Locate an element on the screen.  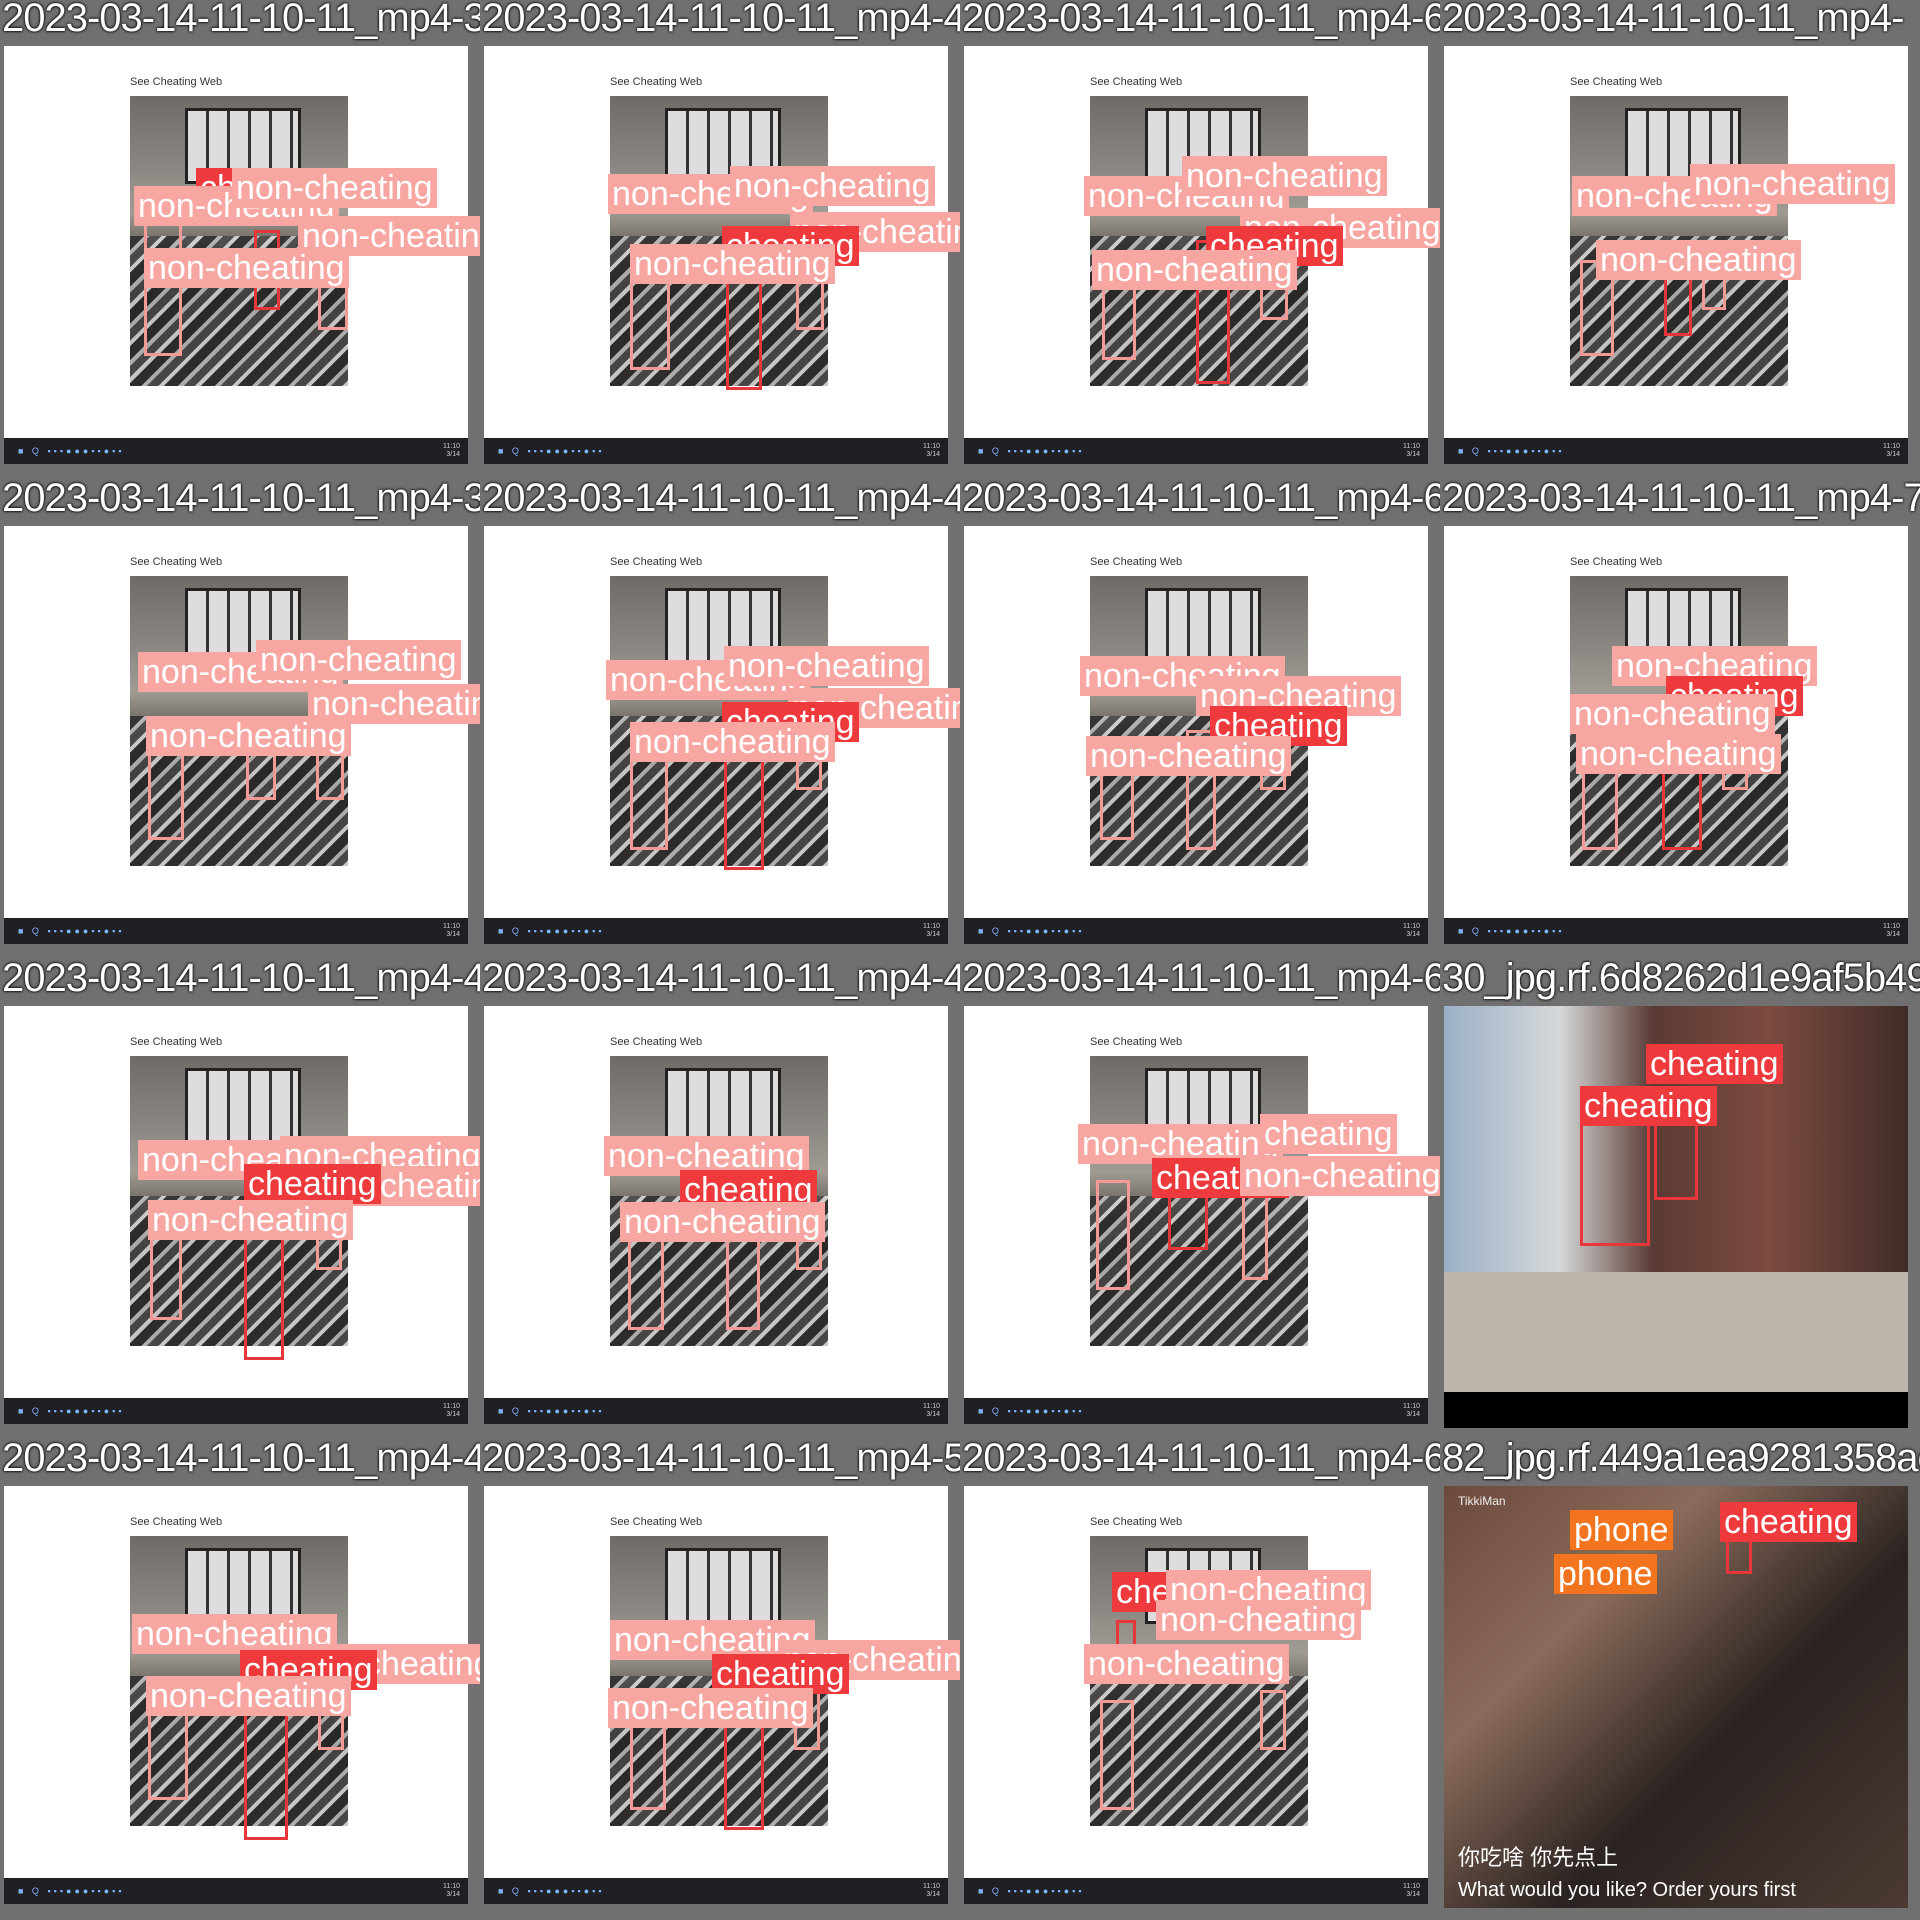
tile-filename: 2023-03-14-11-10-11_mp4-4_jpg.rf.b53d16 is located at coordinates (721, 500).